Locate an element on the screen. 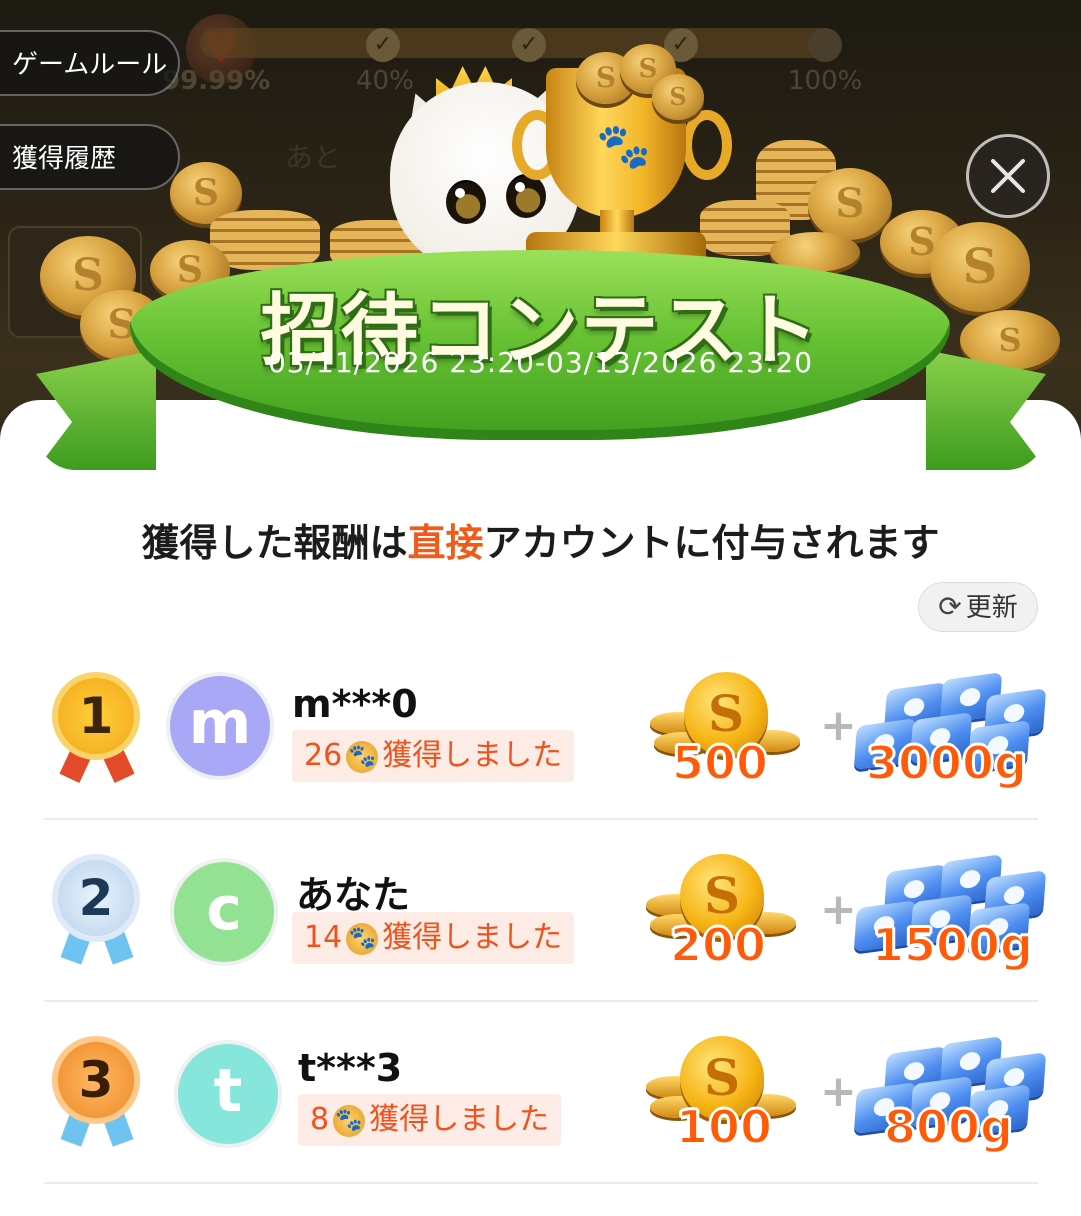  player-name: m***0 is located at coordinates (355, 704).